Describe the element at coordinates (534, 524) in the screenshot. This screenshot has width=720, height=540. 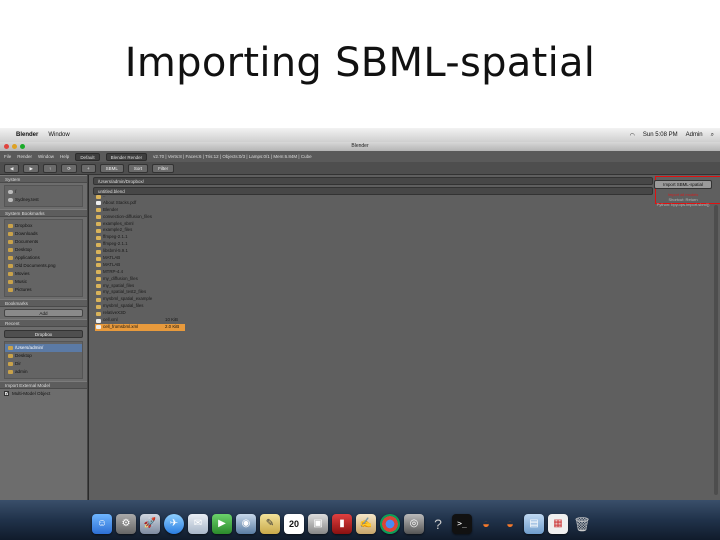
I see `folder-icon: ▤` at that location.